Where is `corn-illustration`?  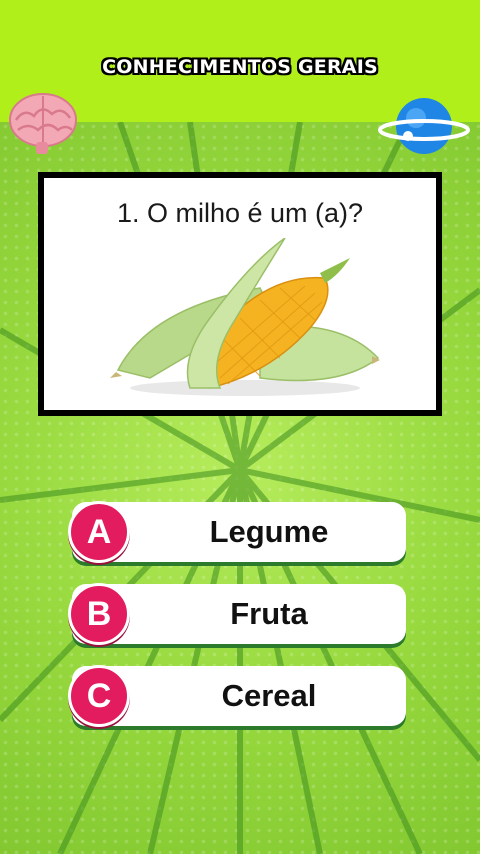
corn-illustration is located at coordinates (245, 317).